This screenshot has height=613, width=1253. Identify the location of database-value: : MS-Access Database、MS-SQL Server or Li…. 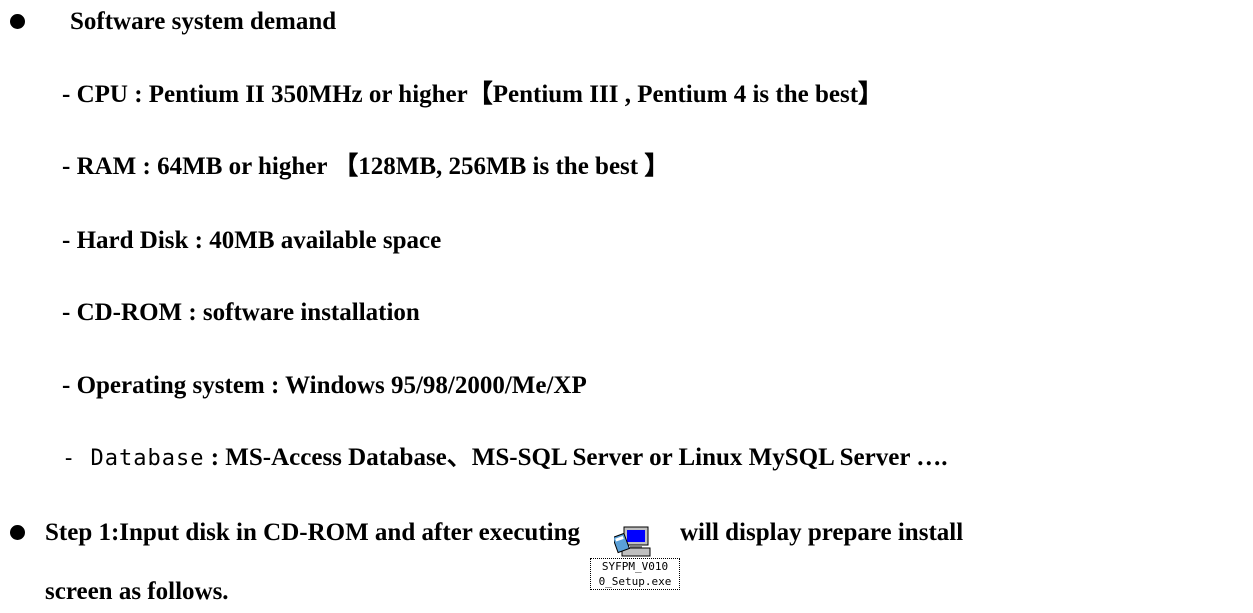
(576, 457).